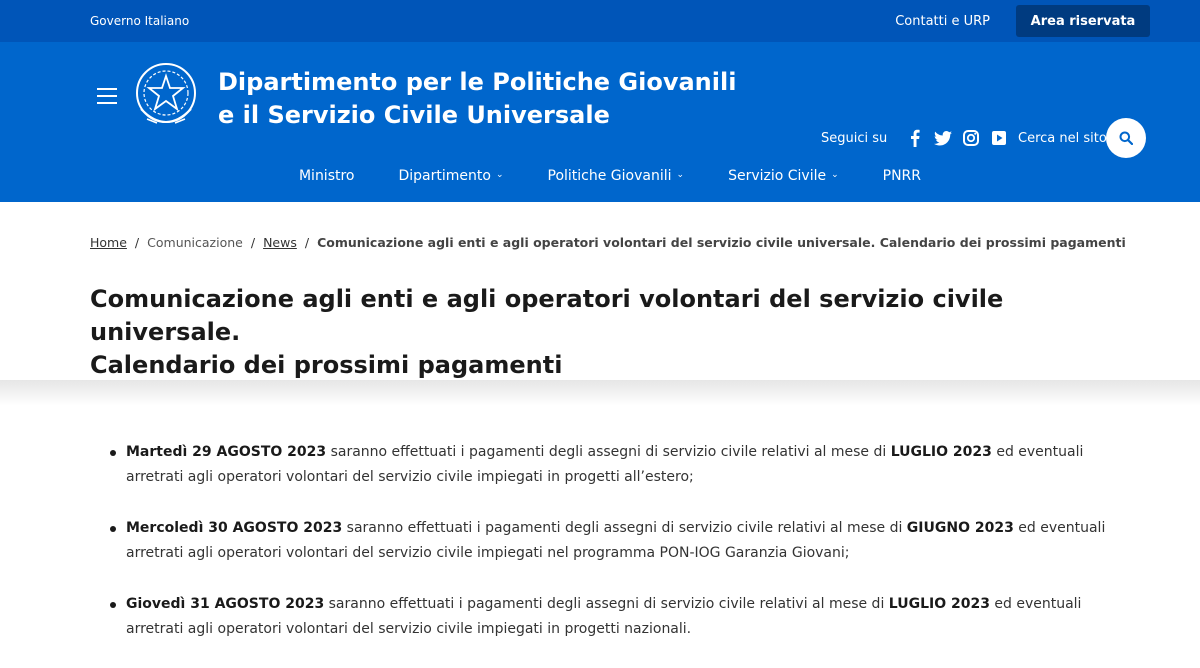 The height and width of the screenshot is (668, 1200). What do you see at coordinates (166, 96) in the screenshot?
I see `republic-emblem-icon` at bounding box center [166, 96].